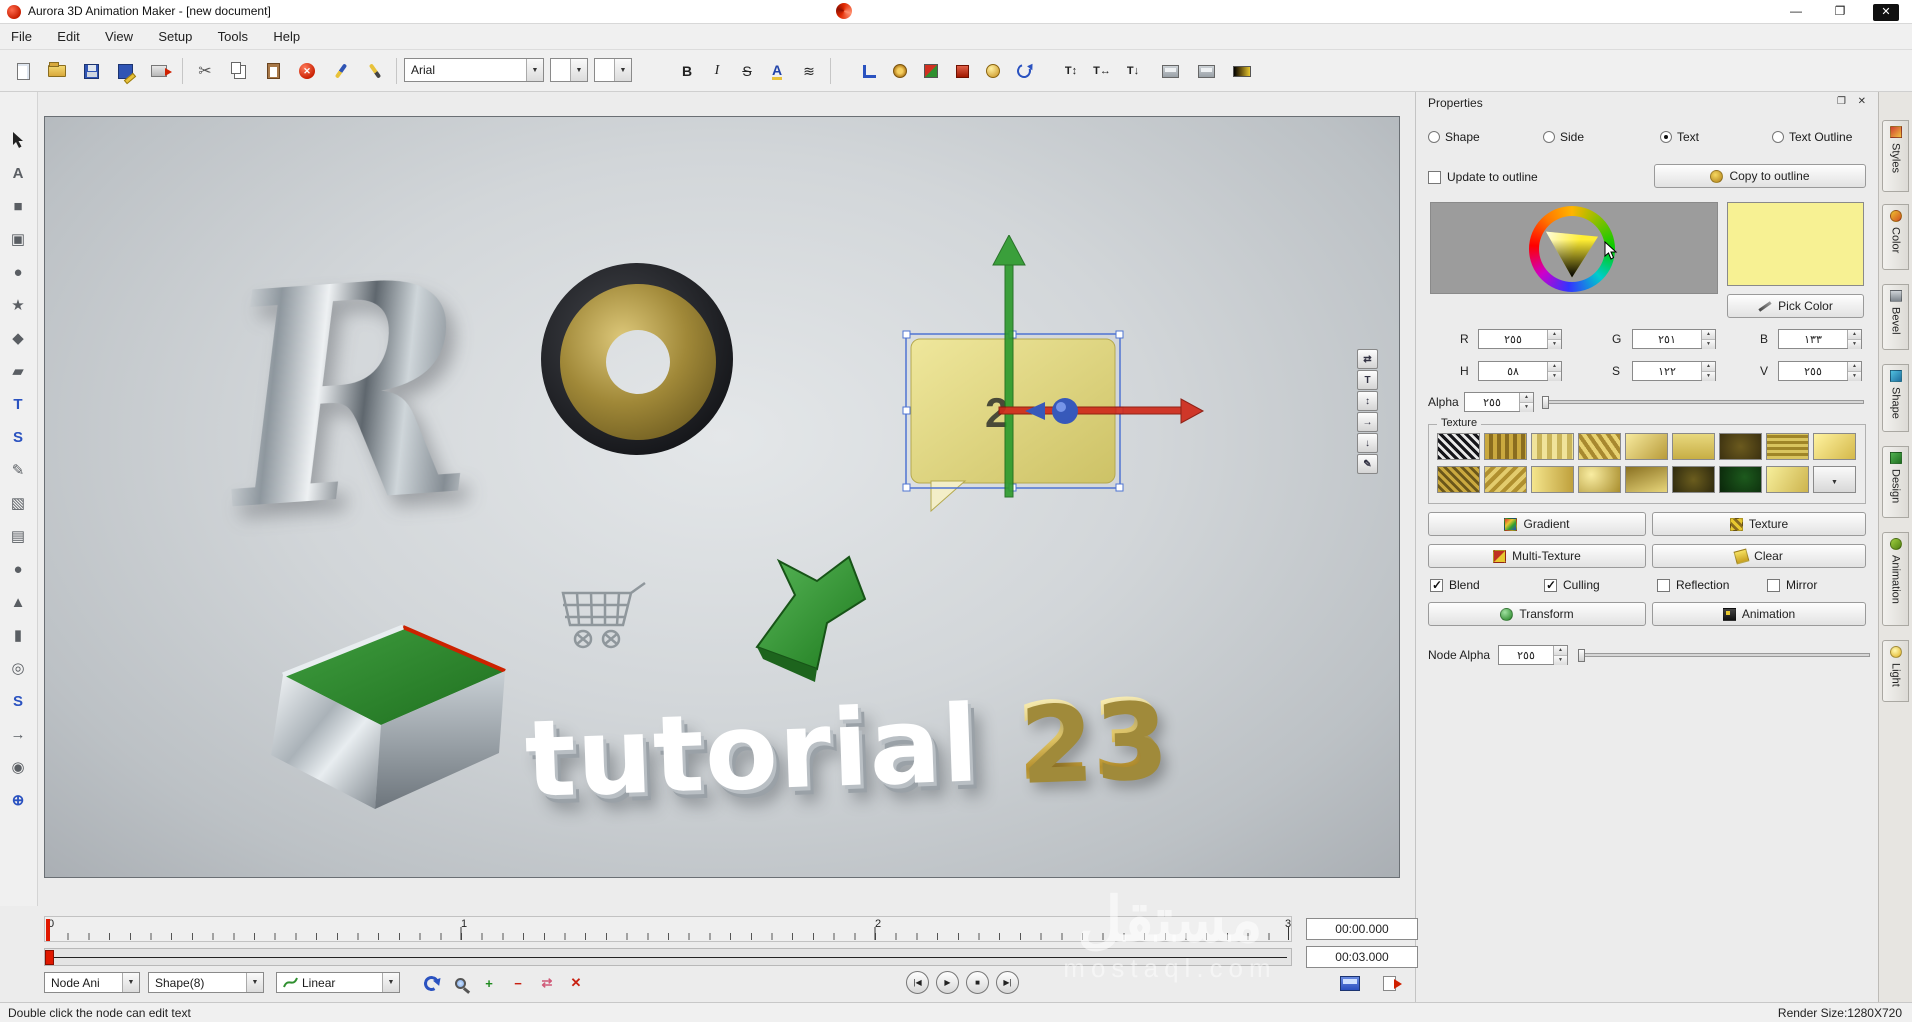 The image size is (1912, 1022). Describe the element at coordinates (1760, 176) in the screenshot. I see `copy-to-outline-button: Copy to outline` at that location.